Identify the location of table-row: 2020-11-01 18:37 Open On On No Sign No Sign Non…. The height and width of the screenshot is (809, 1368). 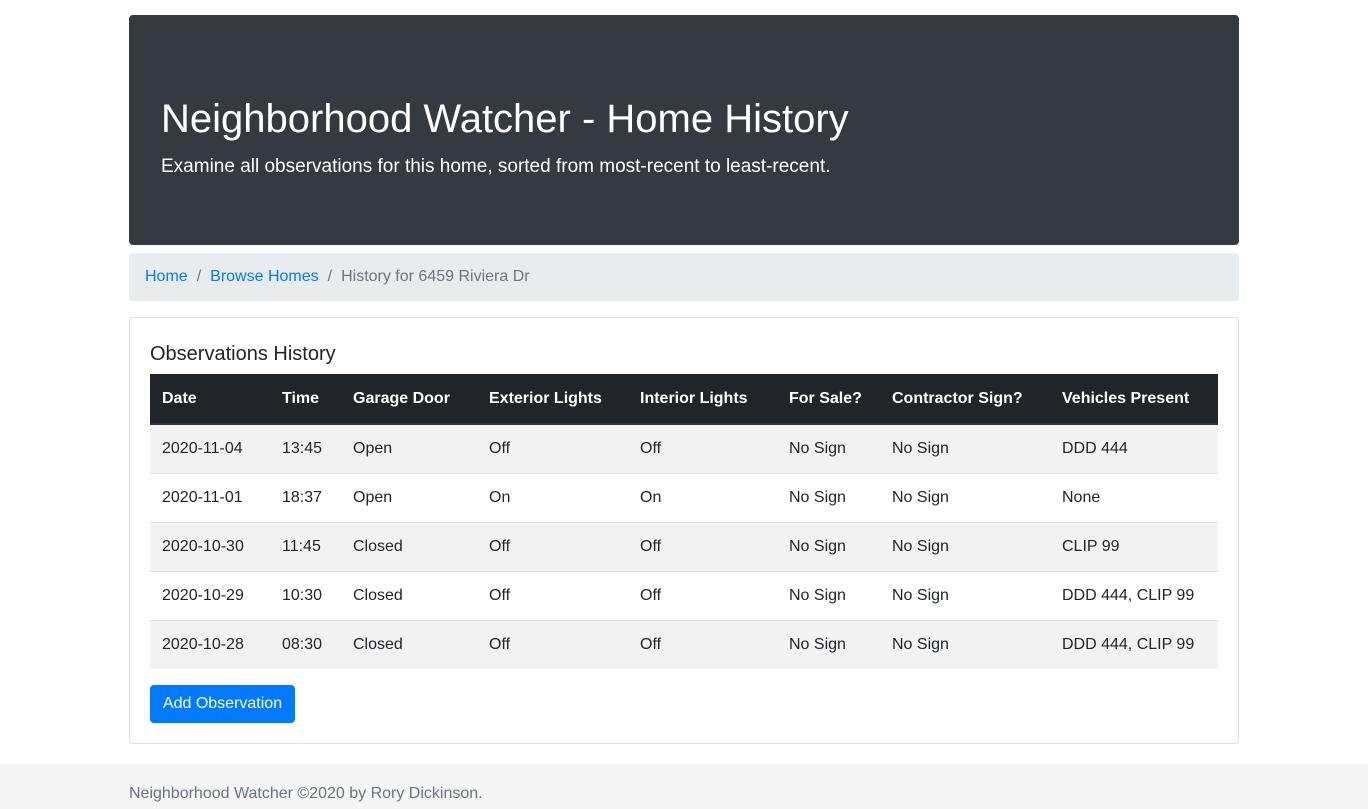
(684, 497).